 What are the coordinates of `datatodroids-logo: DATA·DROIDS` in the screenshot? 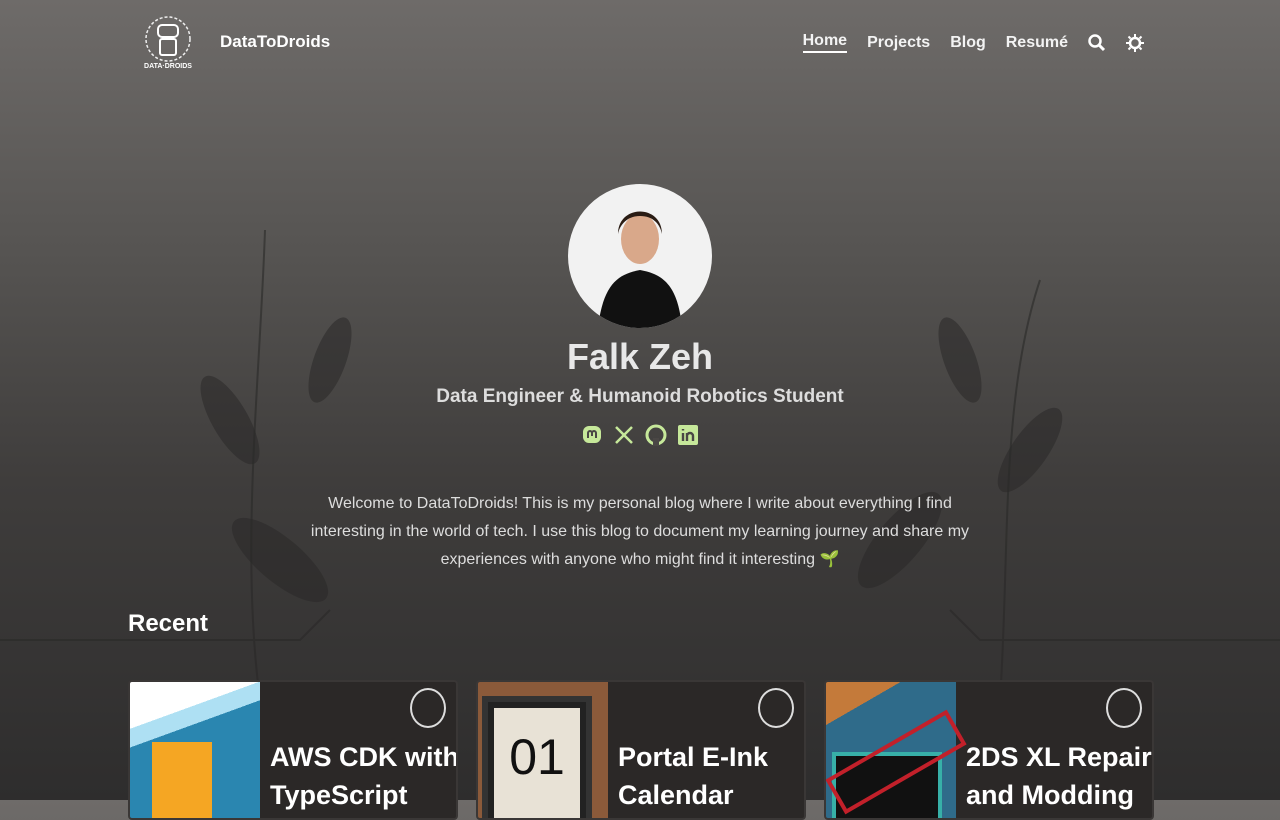 It's located at (168, 42).